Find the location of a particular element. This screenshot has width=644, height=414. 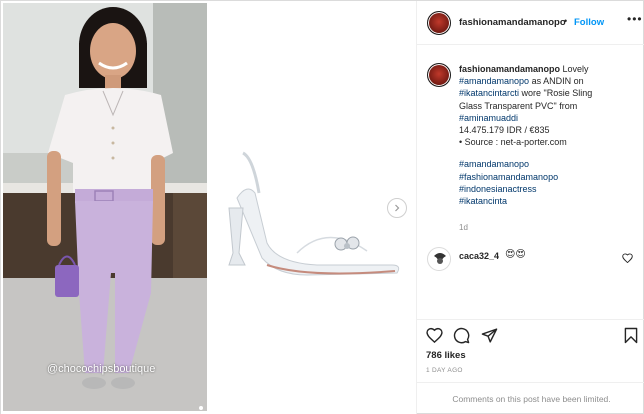

caption-avatar is located at coordinates (439, 75).